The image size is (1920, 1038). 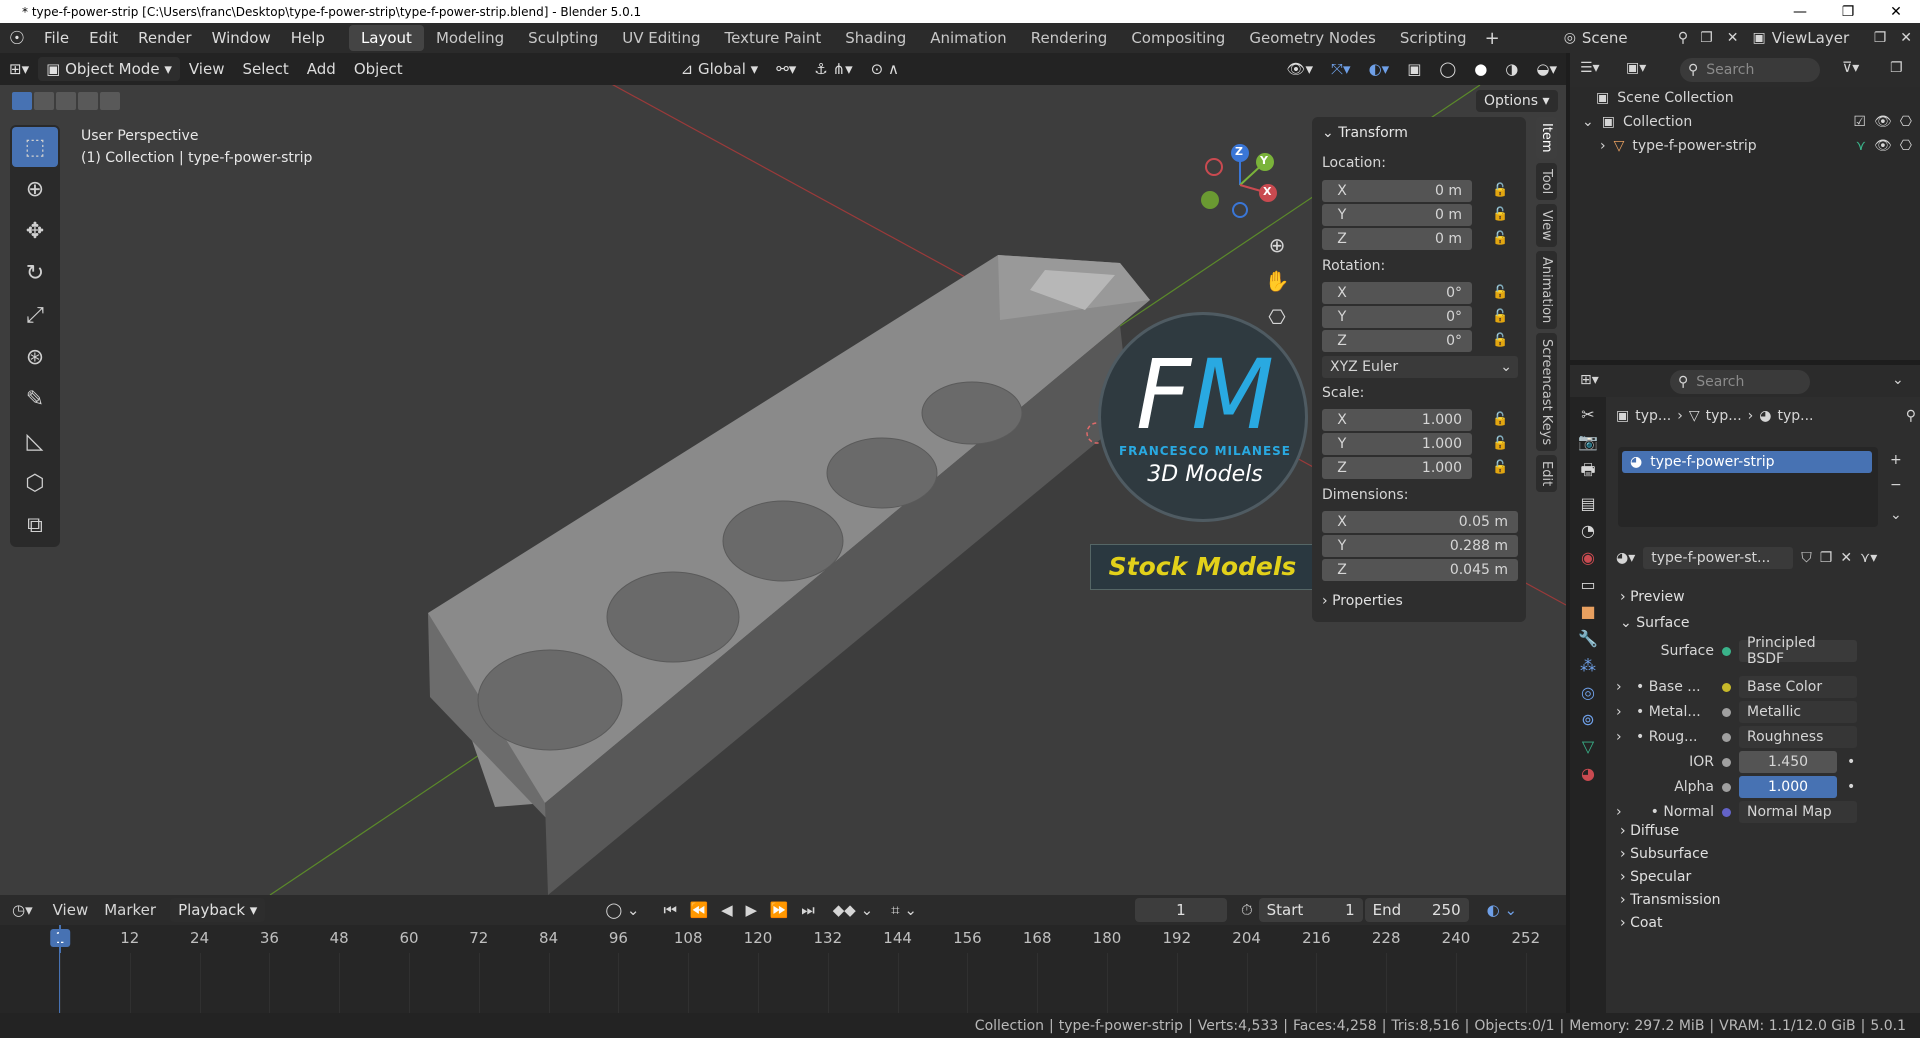 I want to click on material-props-icon: ◕, so click(x=1588, y=773).